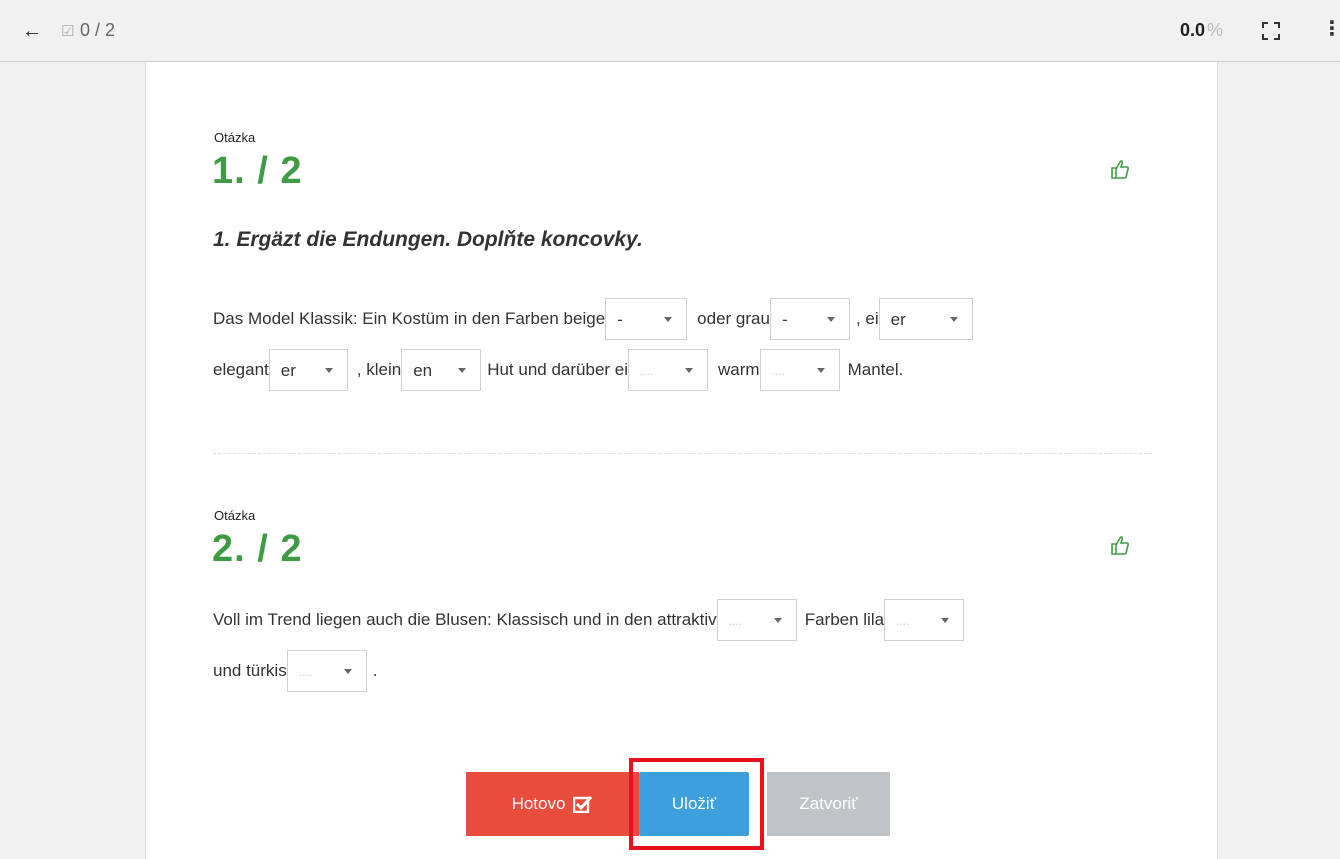  Describe the element at coordinates (875, 369) in the screenshot. I see `question-text: Mantel.` at that location.